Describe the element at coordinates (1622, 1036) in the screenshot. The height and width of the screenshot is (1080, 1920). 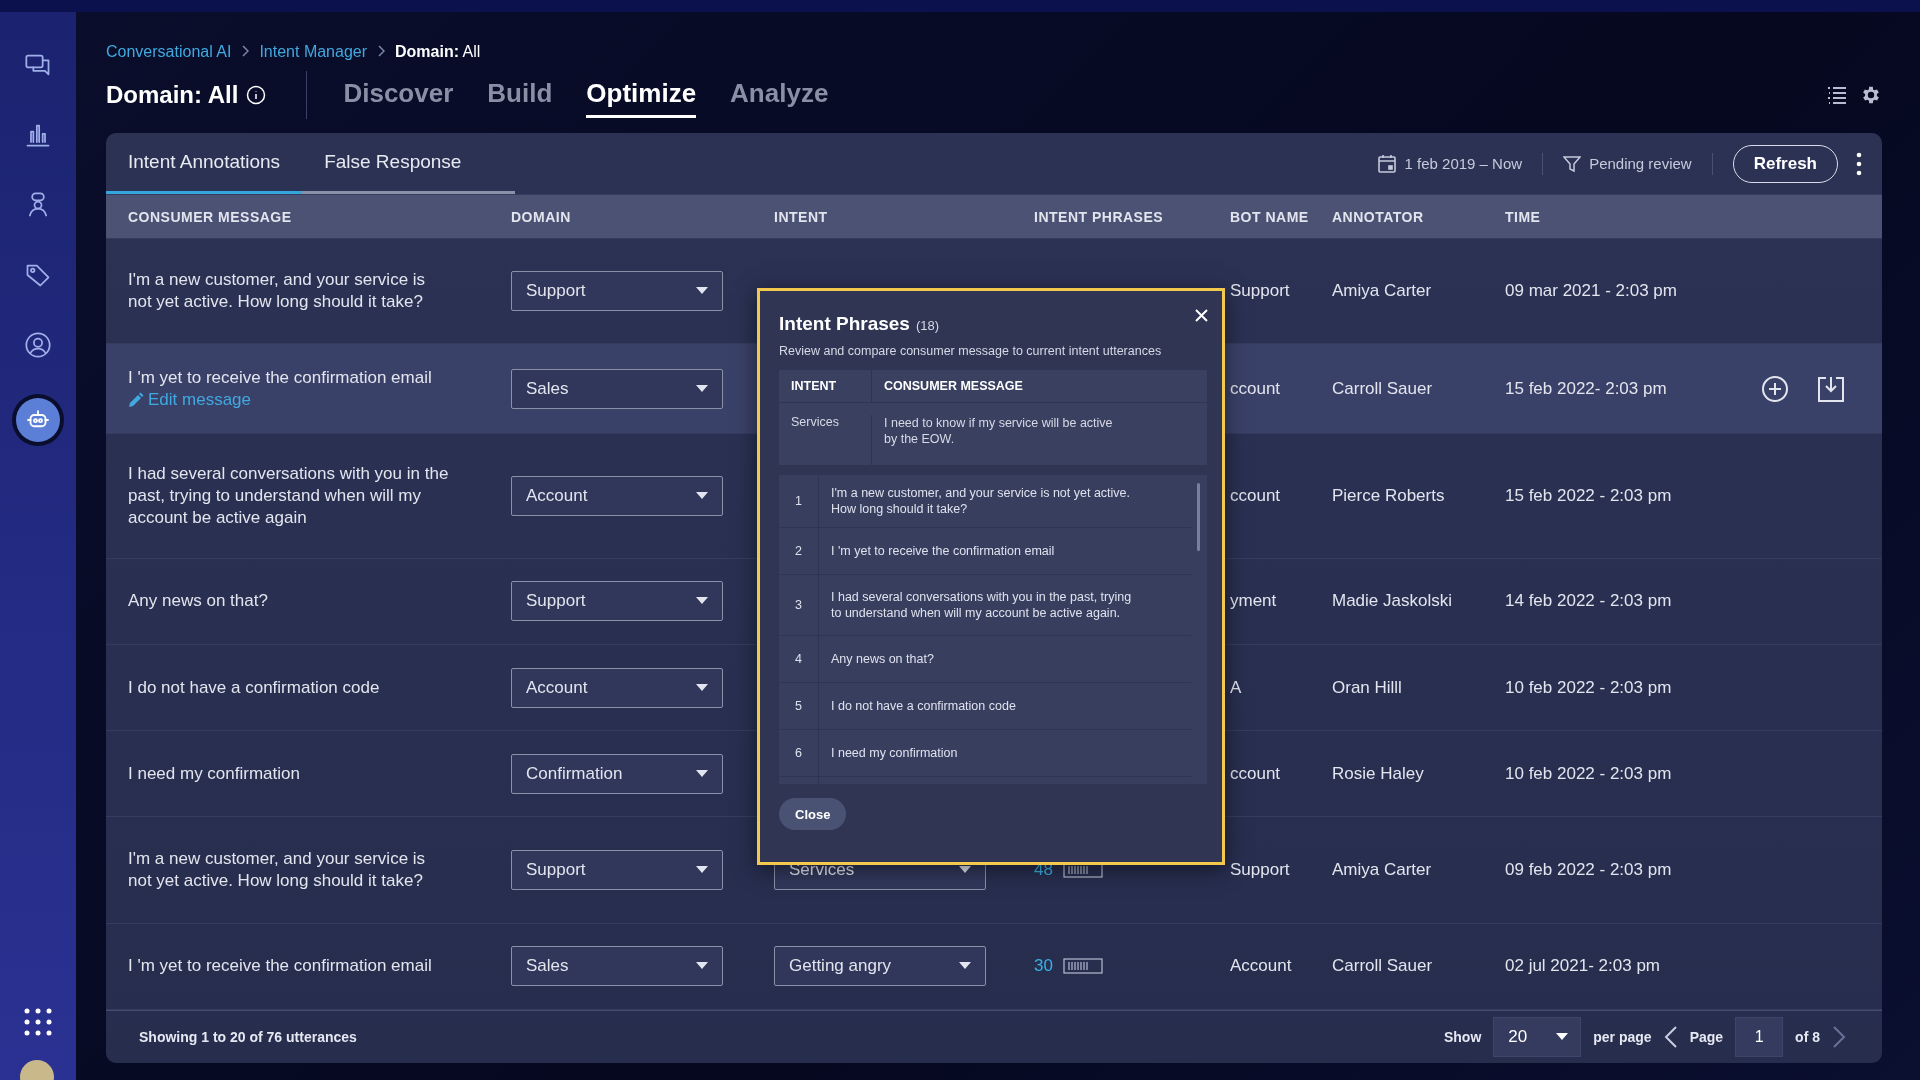
I see `per-page-label: per page` at that location.